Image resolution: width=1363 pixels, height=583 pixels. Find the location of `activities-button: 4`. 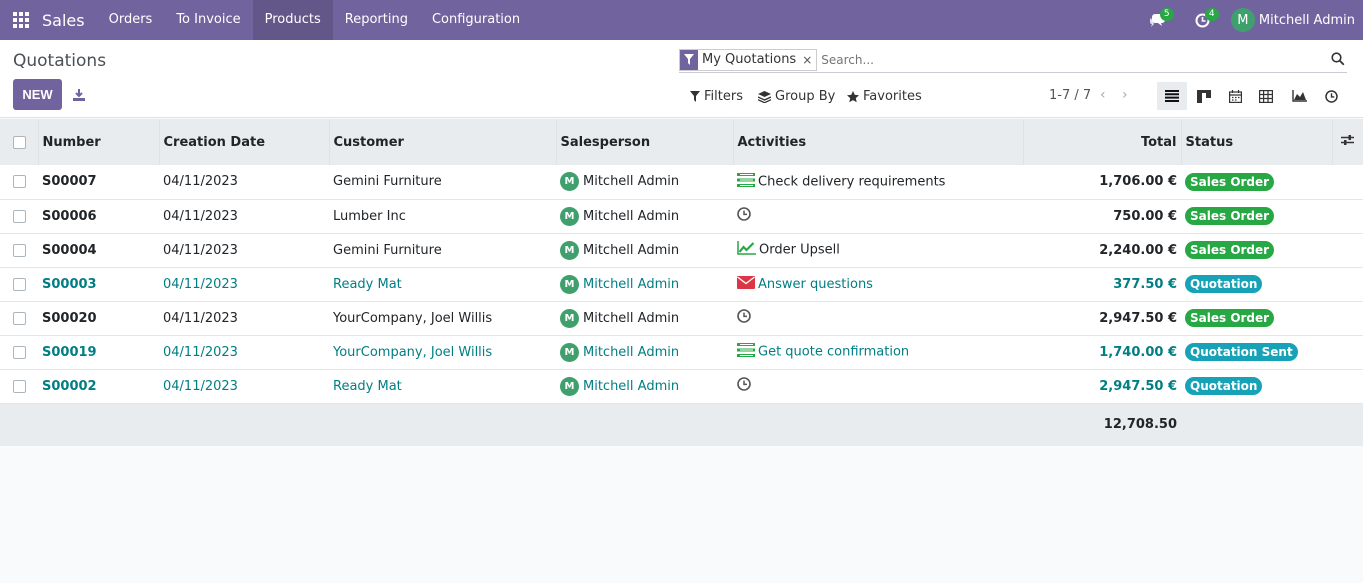

activities-button: 4 is located at coordinates (1202, 20).